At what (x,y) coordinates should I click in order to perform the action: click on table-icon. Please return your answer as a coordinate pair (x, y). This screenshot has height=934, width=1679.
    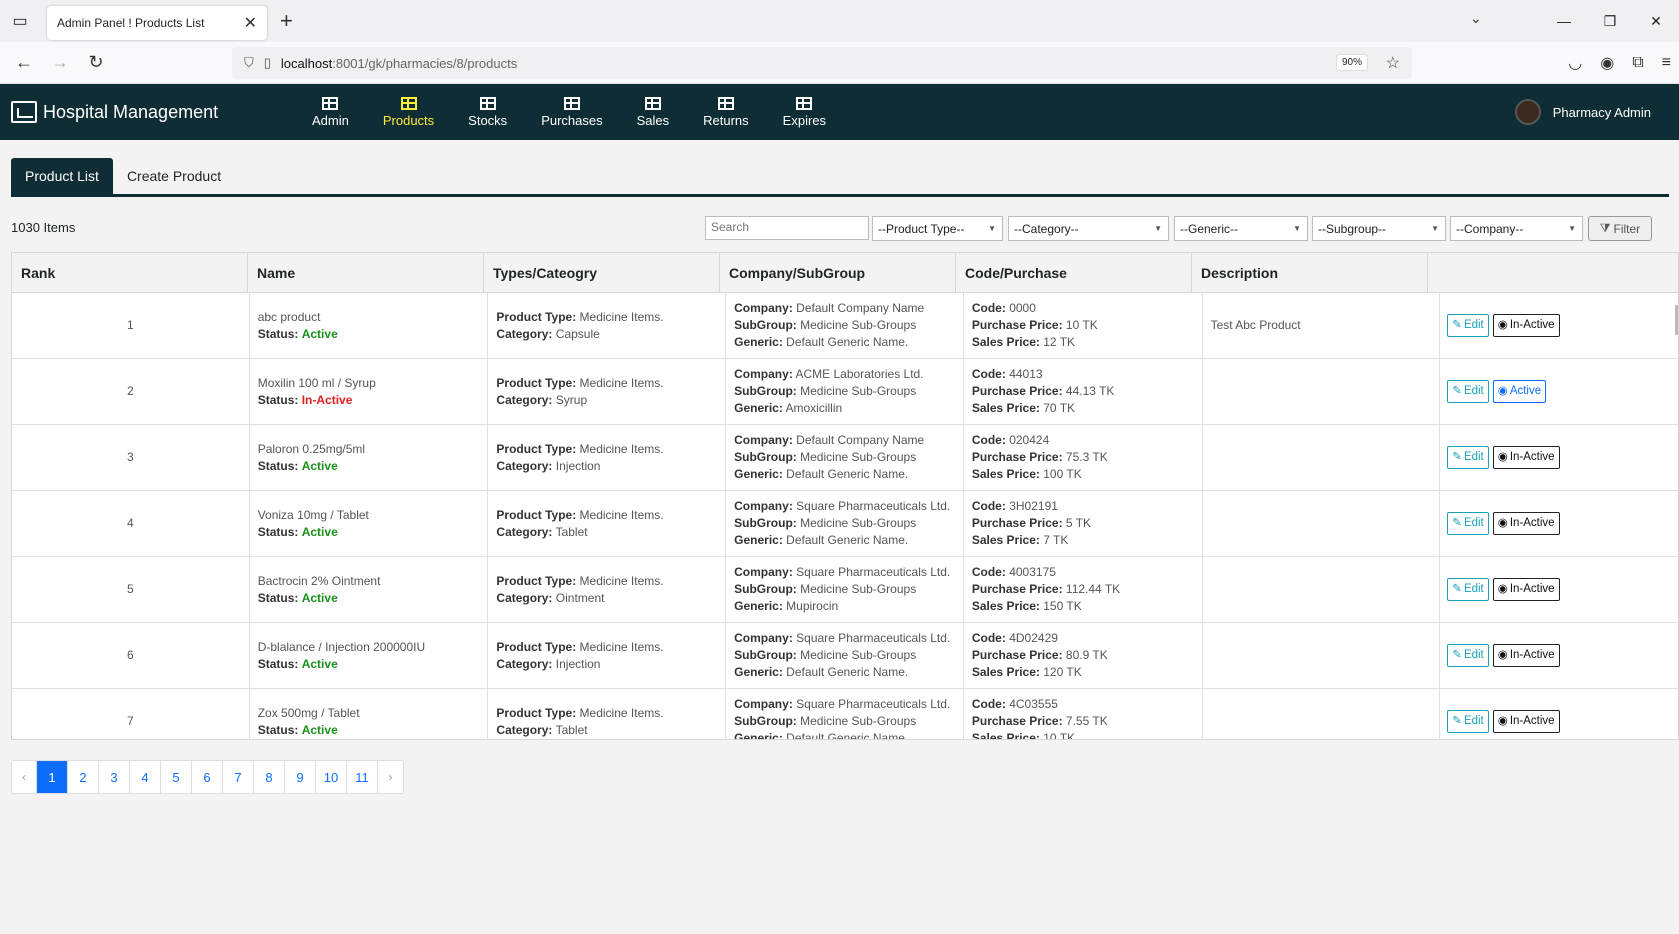
    Looking at the image, I should click on (408, 103).